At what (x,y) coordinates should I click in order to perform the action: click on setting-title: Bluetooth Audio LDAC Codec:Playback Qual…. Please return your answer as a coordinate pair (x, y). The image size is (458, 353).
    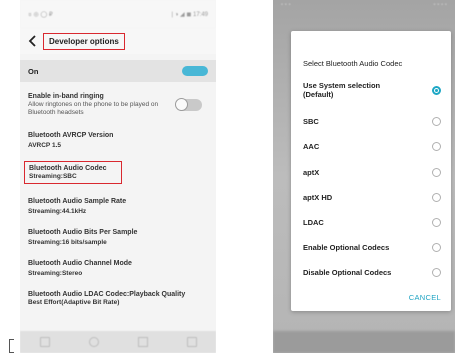
    Looking at the image, I should click on (107, 294).